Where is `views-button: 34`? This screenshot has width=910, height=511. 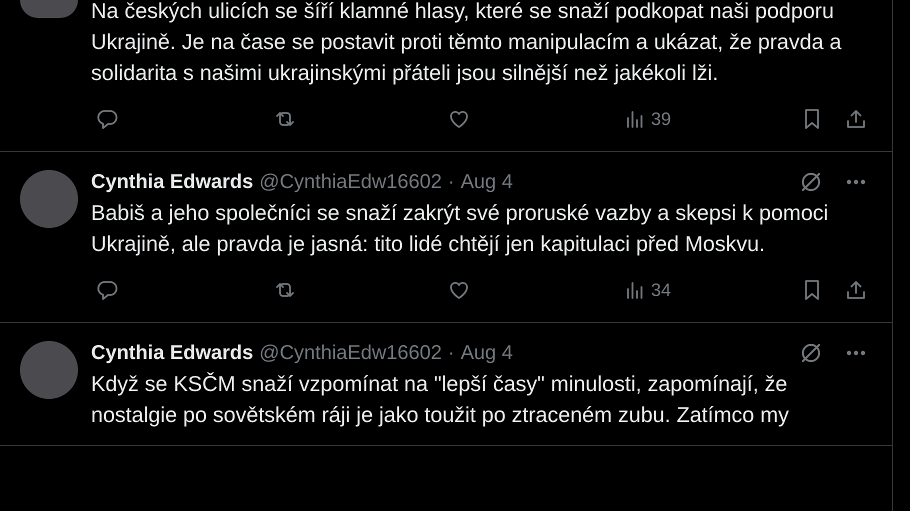
views-button: 34 is located at coordinates (647, 290).